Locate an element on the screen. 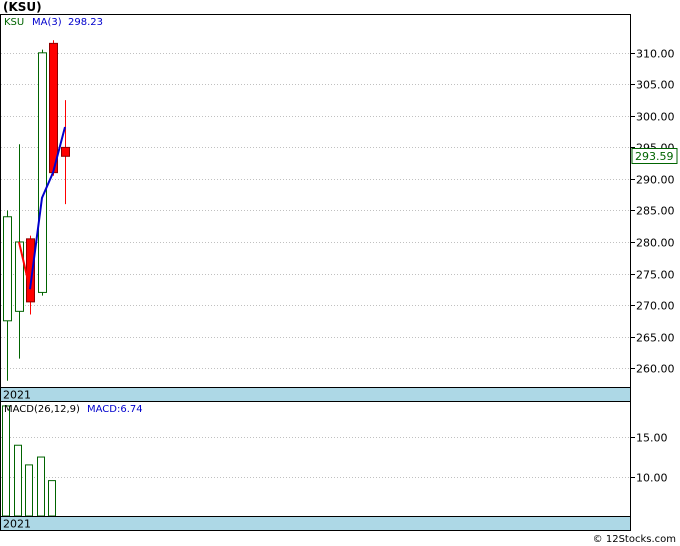  macd-year-band is located at coordinates (315, 523).